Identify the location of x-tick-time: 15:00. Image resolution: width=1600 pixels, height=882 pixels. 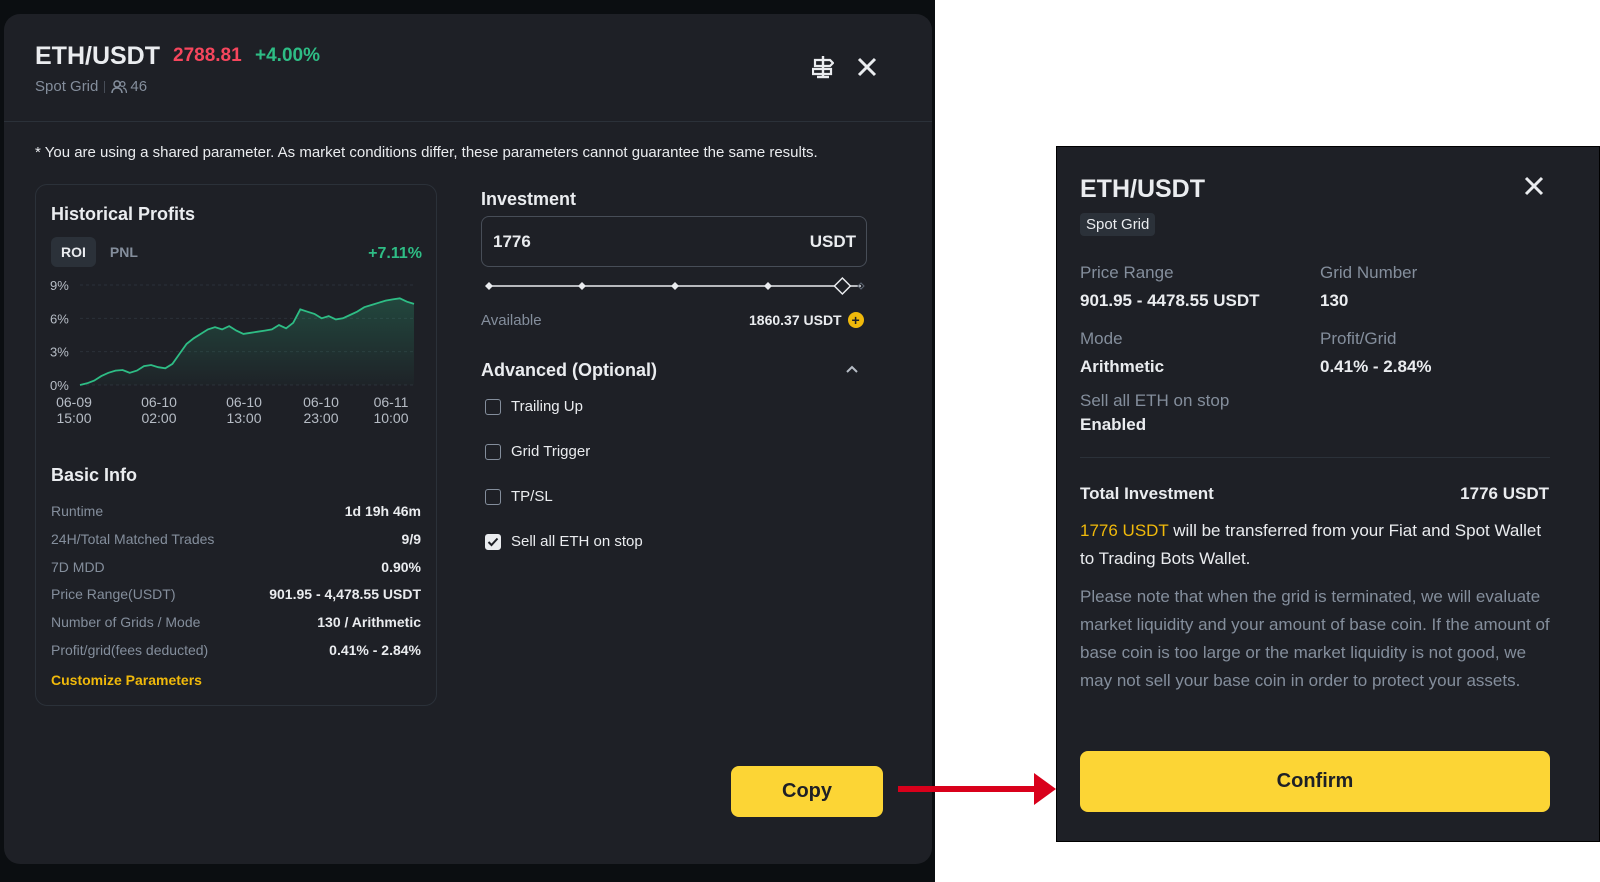
(73, 418).